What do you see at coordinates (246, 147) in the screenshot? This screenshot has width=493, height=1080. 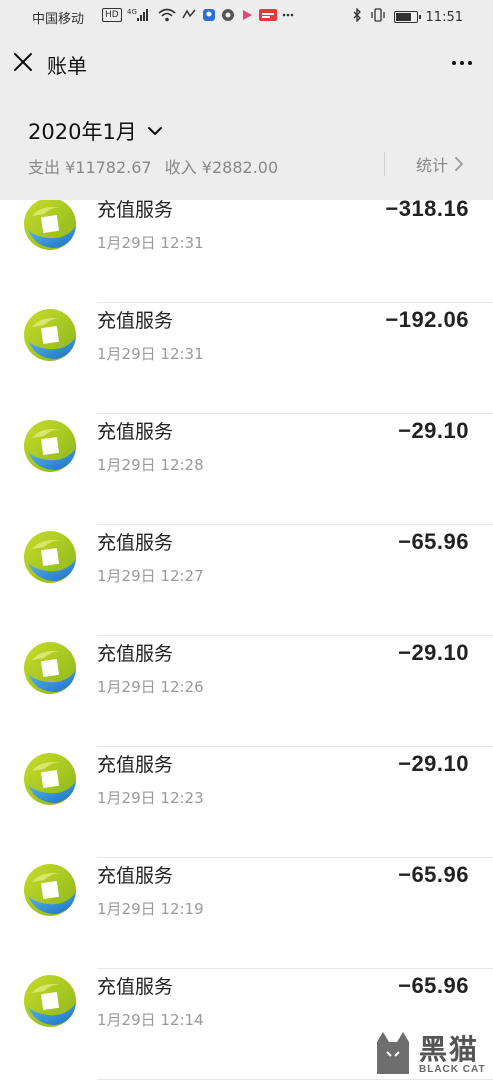 I see `month-summary-header: 2020年1月 支出 ¥11782.67 收入 ¥2882.00 统计` at bounding box center [246, 147].